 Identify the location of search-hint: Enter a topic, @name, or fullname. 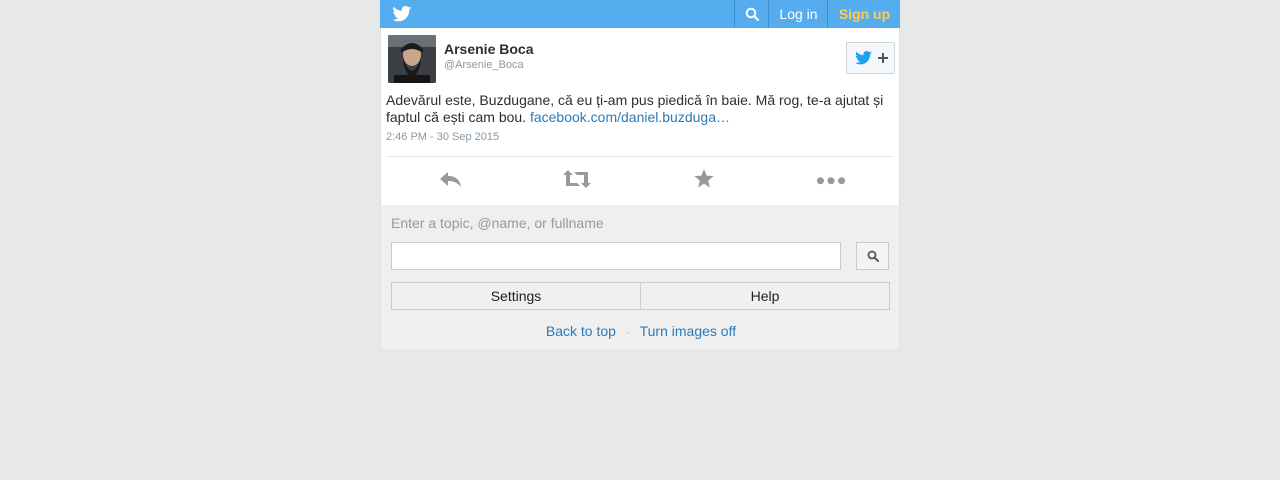
(497, 223).